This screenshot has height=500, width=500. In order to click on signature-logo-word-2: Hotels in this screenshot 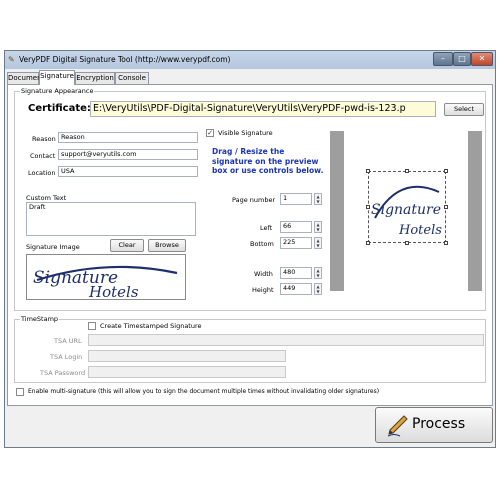, I will do `click(113, 291)`.